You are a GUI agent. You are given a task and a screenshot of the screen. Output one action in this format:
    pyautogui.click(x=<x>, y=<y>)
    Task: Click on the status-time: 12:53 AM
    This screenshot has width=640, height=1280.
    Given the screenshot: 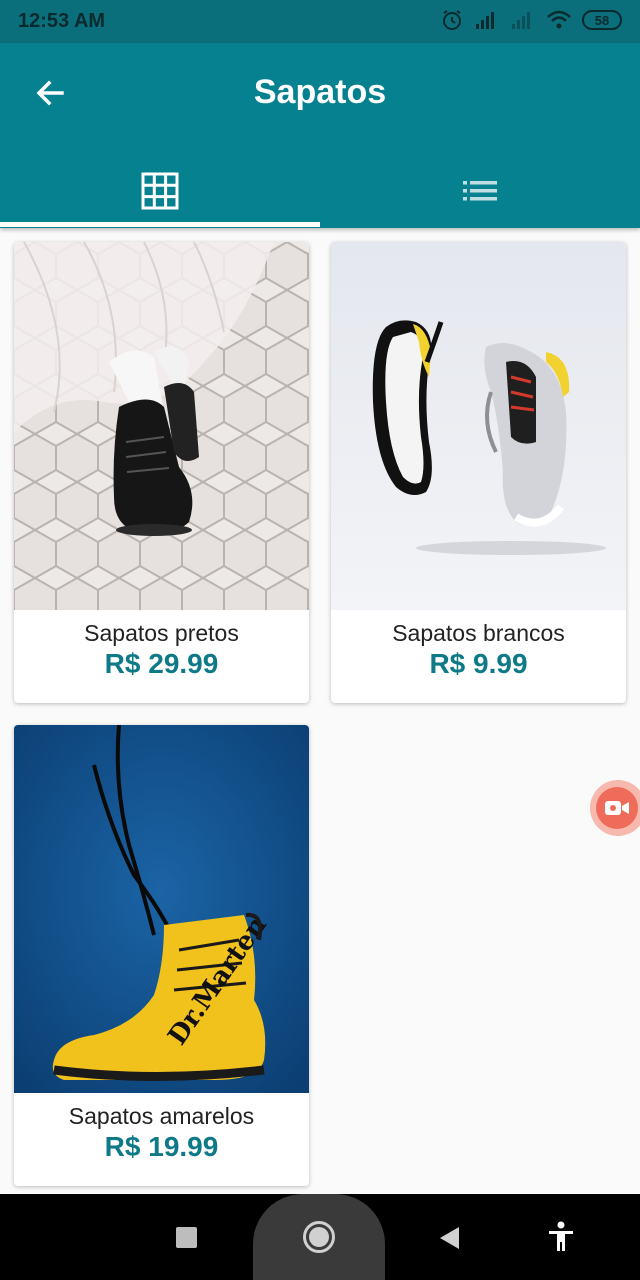 What is the action you would take?
    pyautogui.click(x=62, y=21)
    